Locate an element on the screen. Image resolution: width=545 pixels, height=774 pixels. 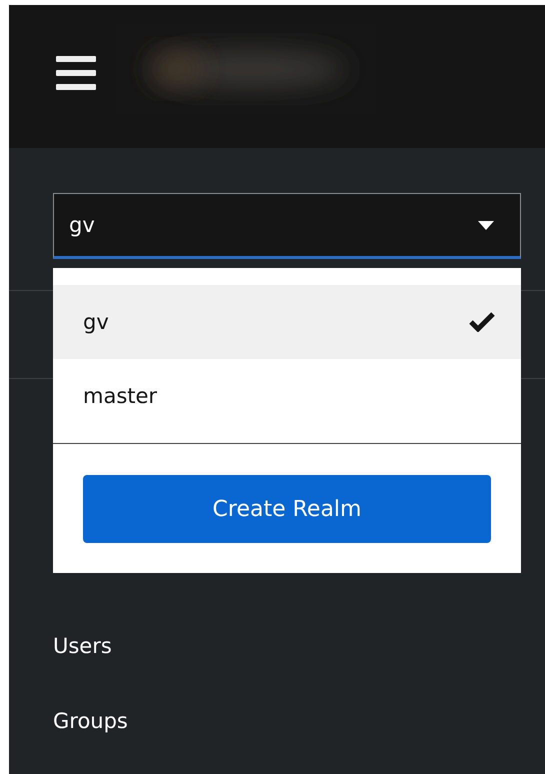
nav-item: Groups is located at coordinates (68, 720).